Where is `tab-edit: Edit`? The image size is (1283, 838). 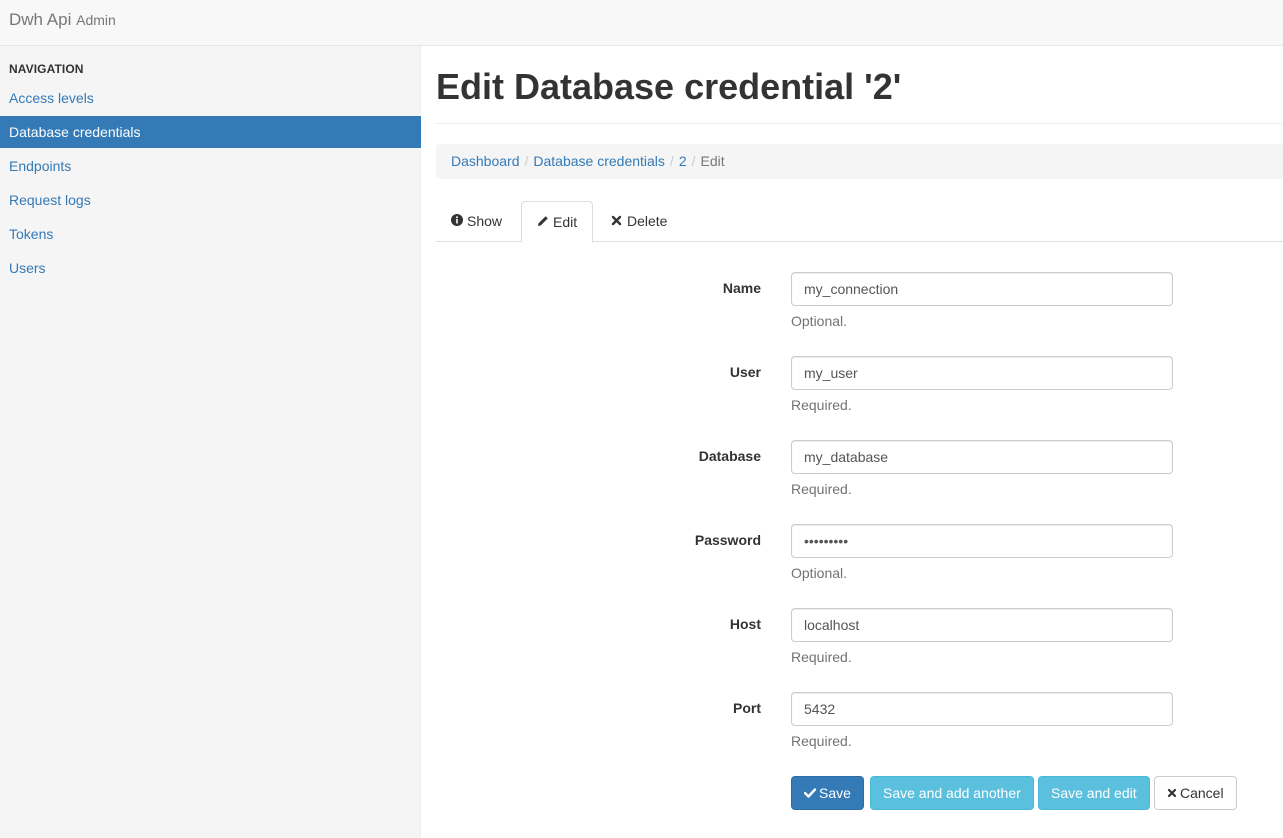 tab-edit: Edit is located at coordinates (557, 222).